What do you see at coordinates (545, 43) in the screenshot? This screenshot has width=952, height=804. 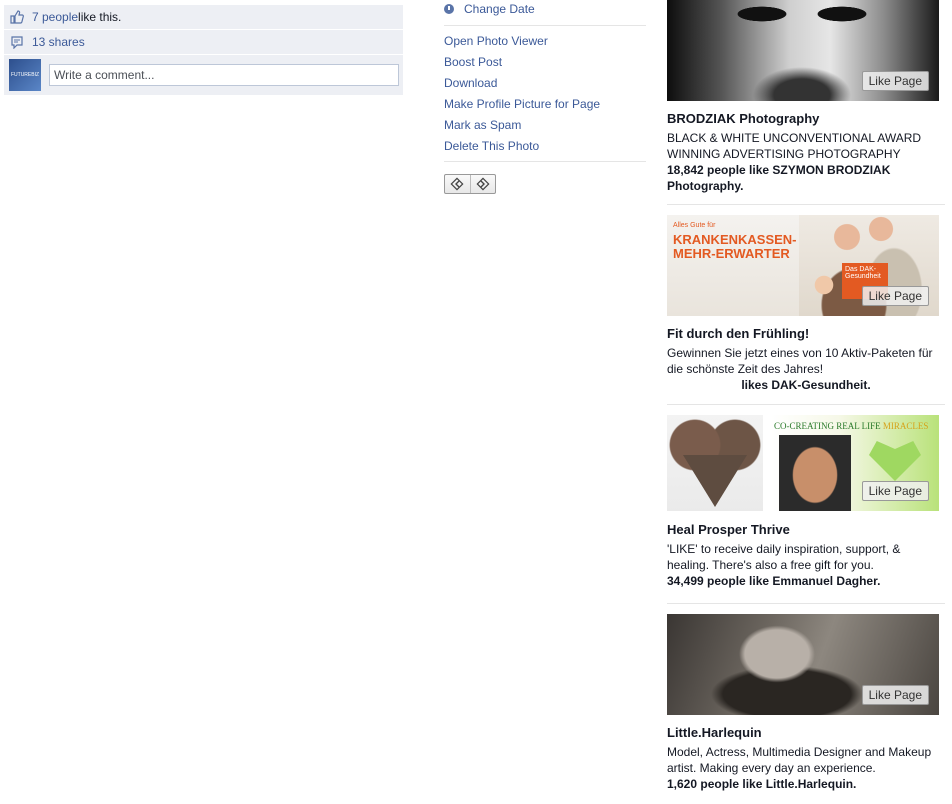 I see `open-photo-viewer-link: Open Photo Viewer` at bounding box center [545, 43].